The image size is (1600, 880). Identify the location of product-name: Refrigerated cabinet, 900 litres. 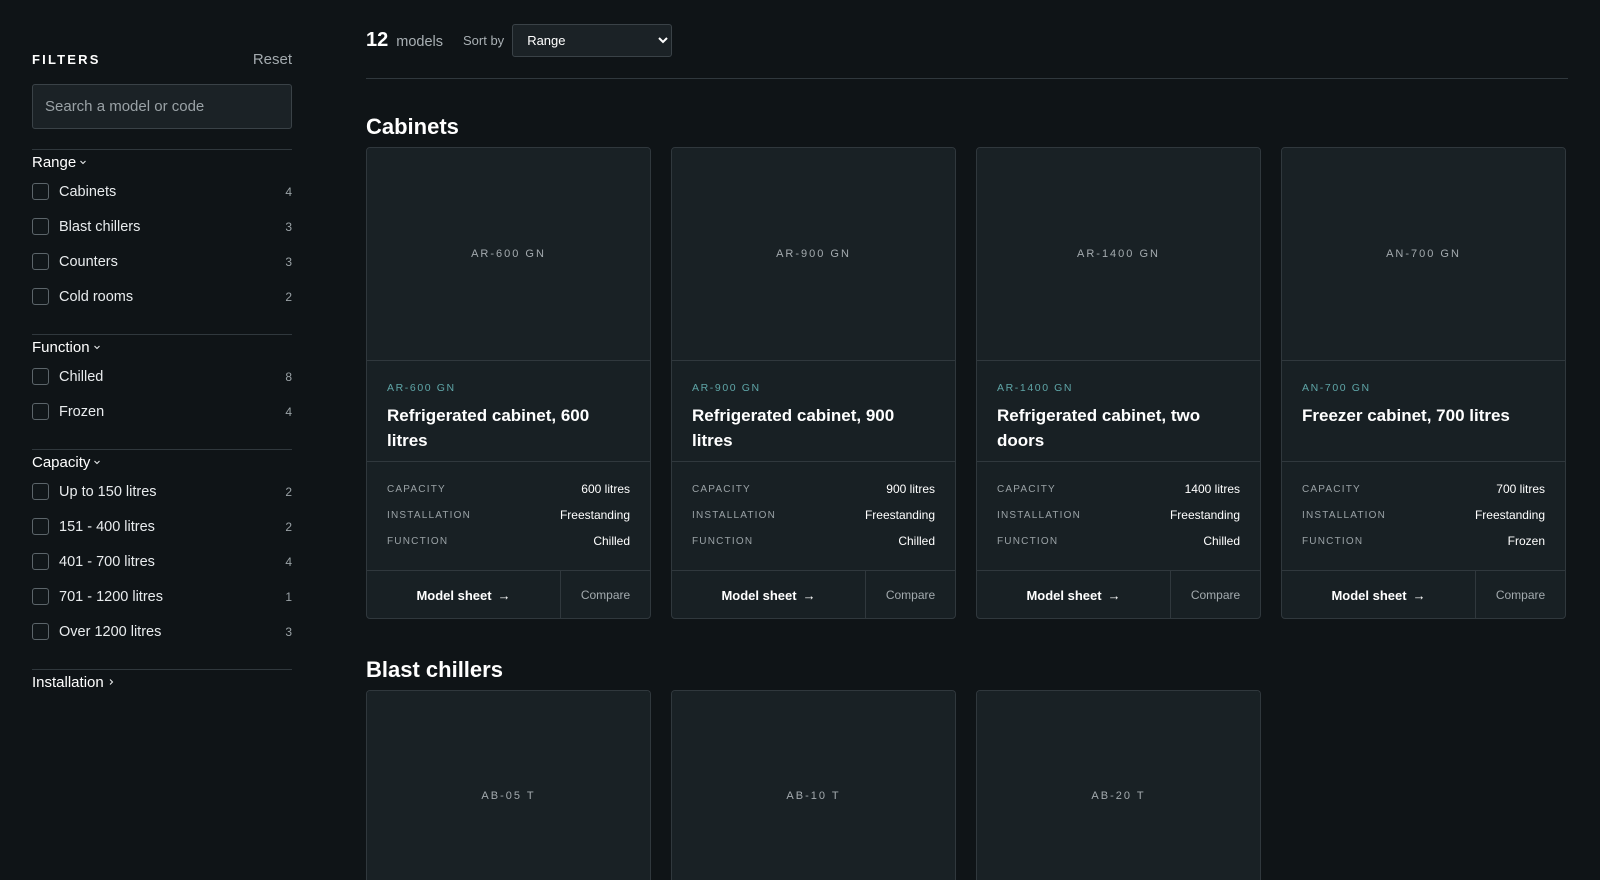
(813, 428).